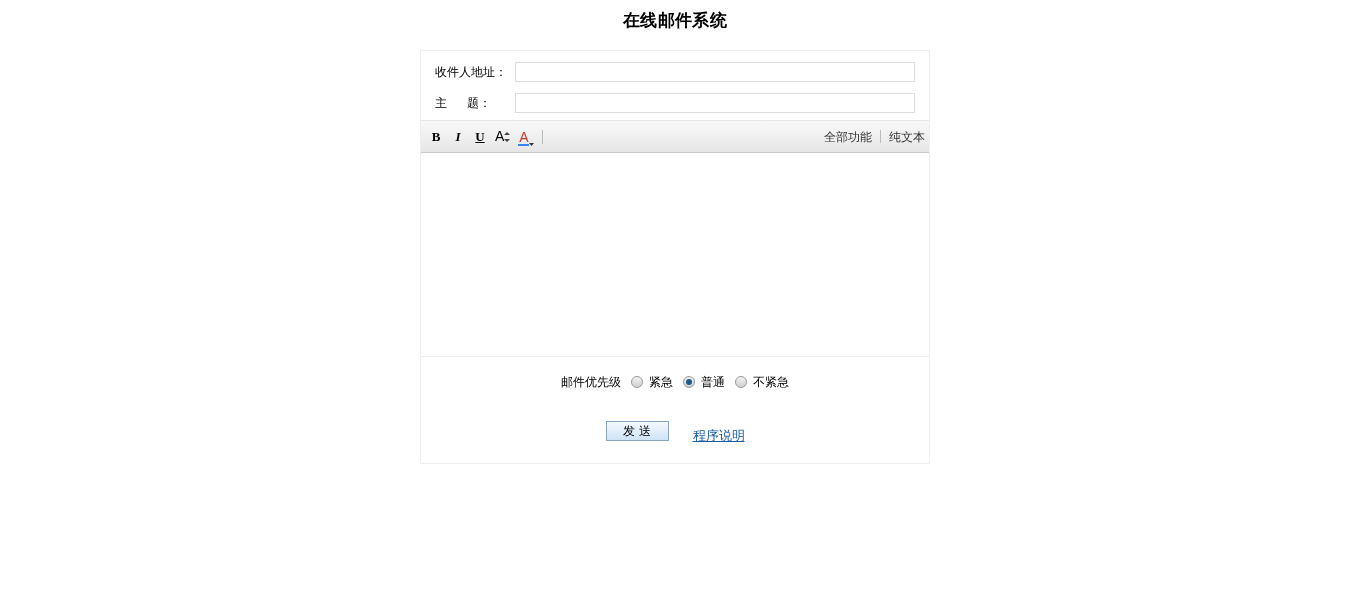 The width and height of the screenshot is (1350, 606). Describe the element at coordinates (458, 136) in the screenshot. I see `italic-button: I` at that location.